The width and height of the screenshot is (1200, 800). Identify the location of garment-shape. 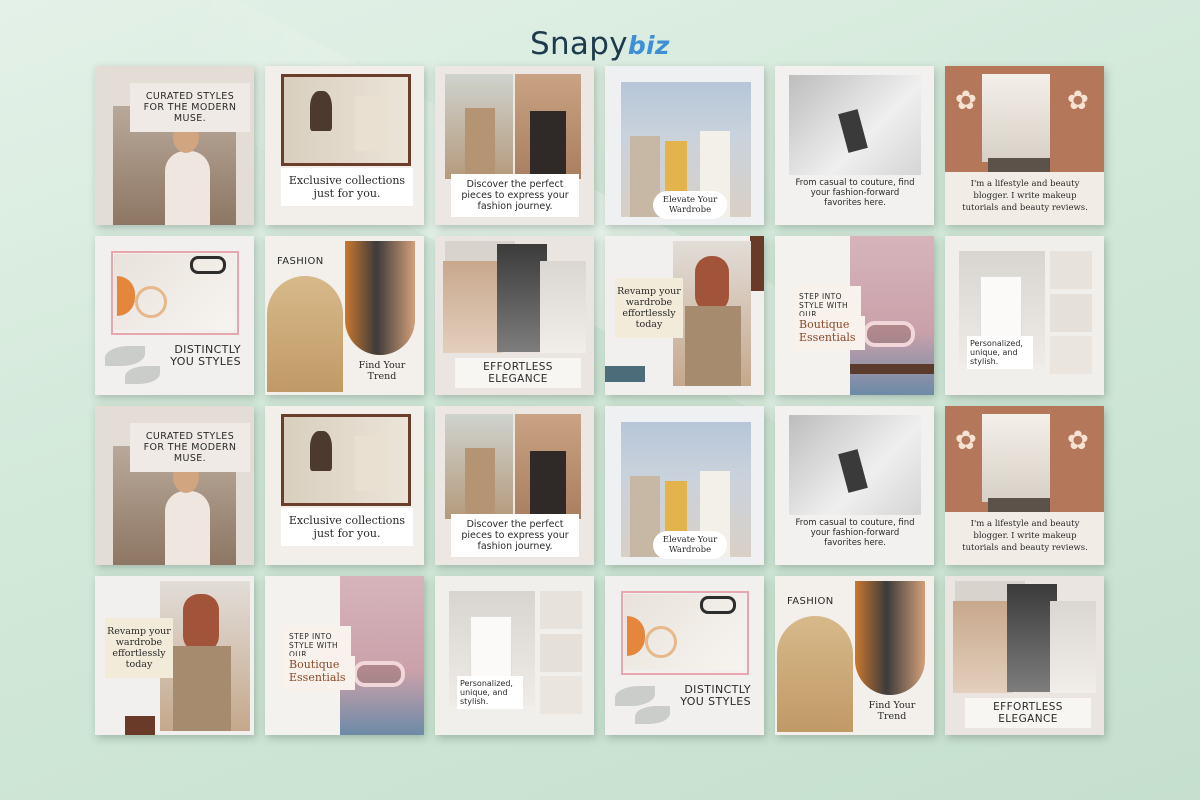
(371, 123).